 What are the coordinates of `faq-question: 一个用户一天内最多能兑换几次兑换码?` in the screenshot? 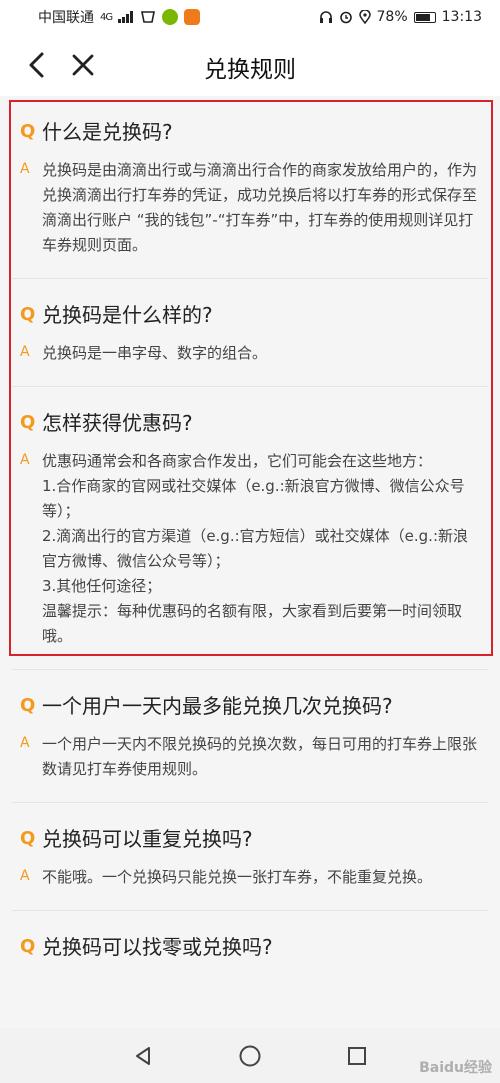 It's located at (217, 706).